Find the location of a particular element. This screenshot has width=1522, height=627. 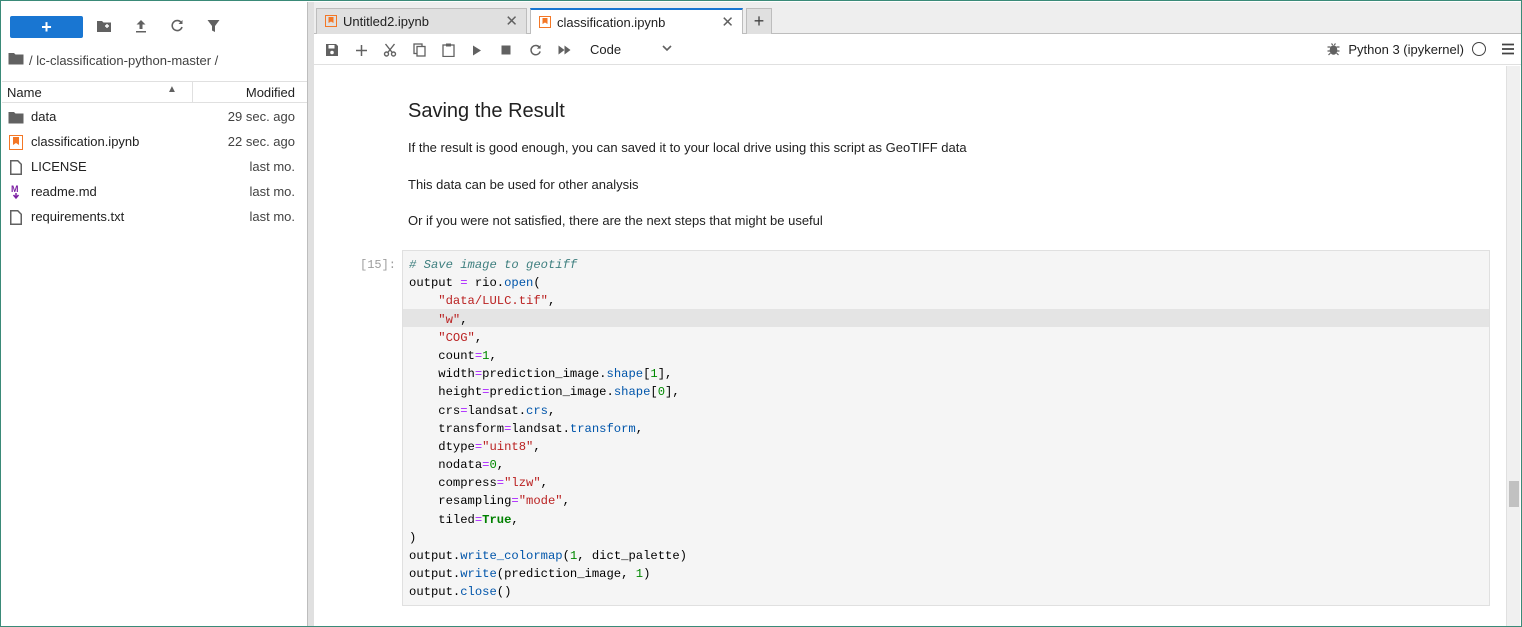

kernel-name: Python 3 (ipykernel) is located at coordinates (1406, 49).